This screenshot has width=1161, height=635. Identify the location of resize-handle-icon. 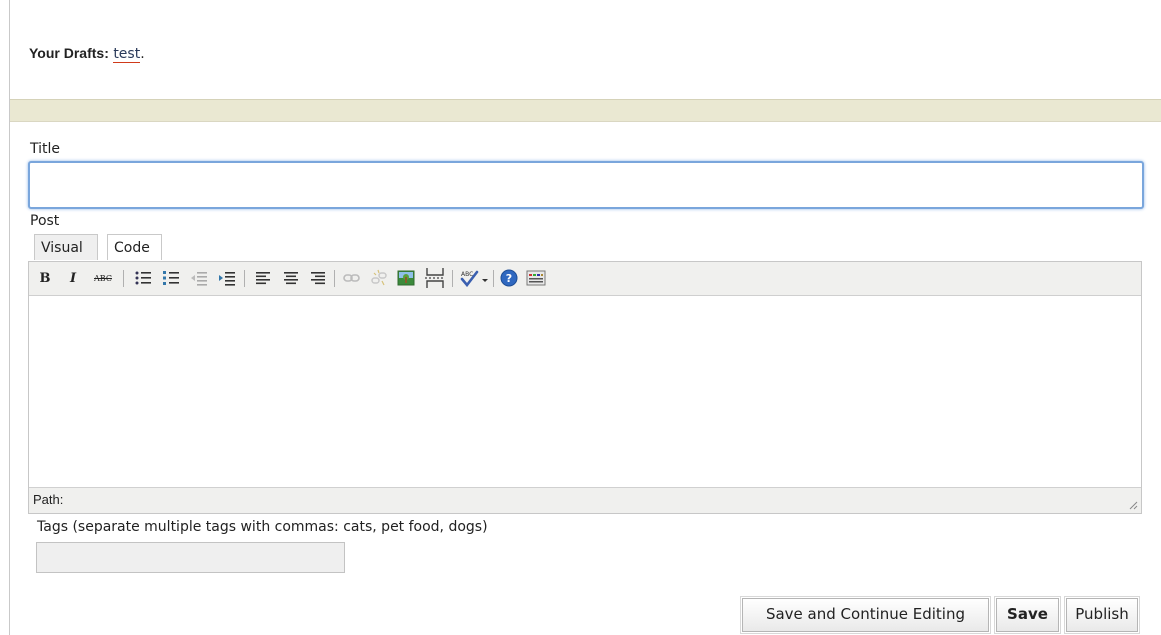
(1133, 505).